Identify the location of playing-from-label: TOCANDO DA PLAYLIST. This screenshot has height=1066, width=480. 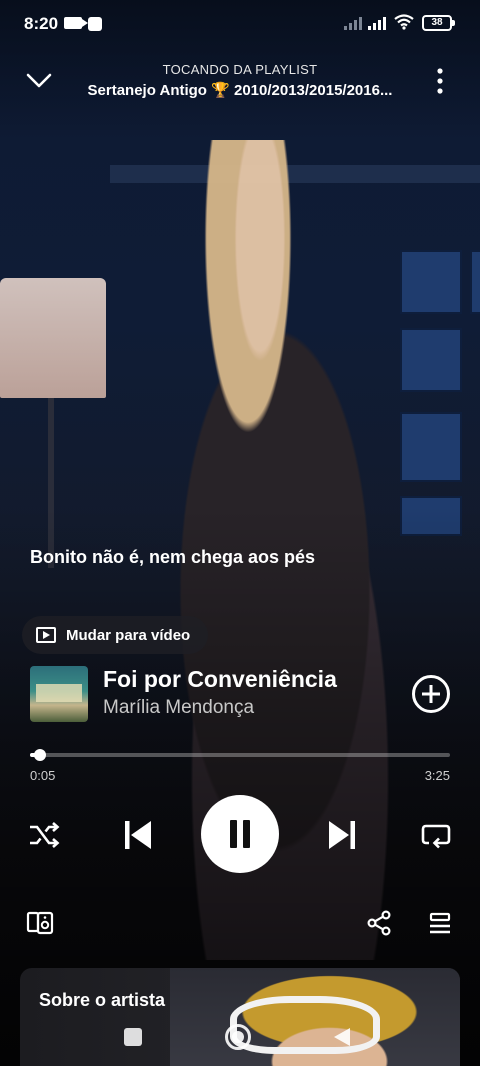
(240, 69).